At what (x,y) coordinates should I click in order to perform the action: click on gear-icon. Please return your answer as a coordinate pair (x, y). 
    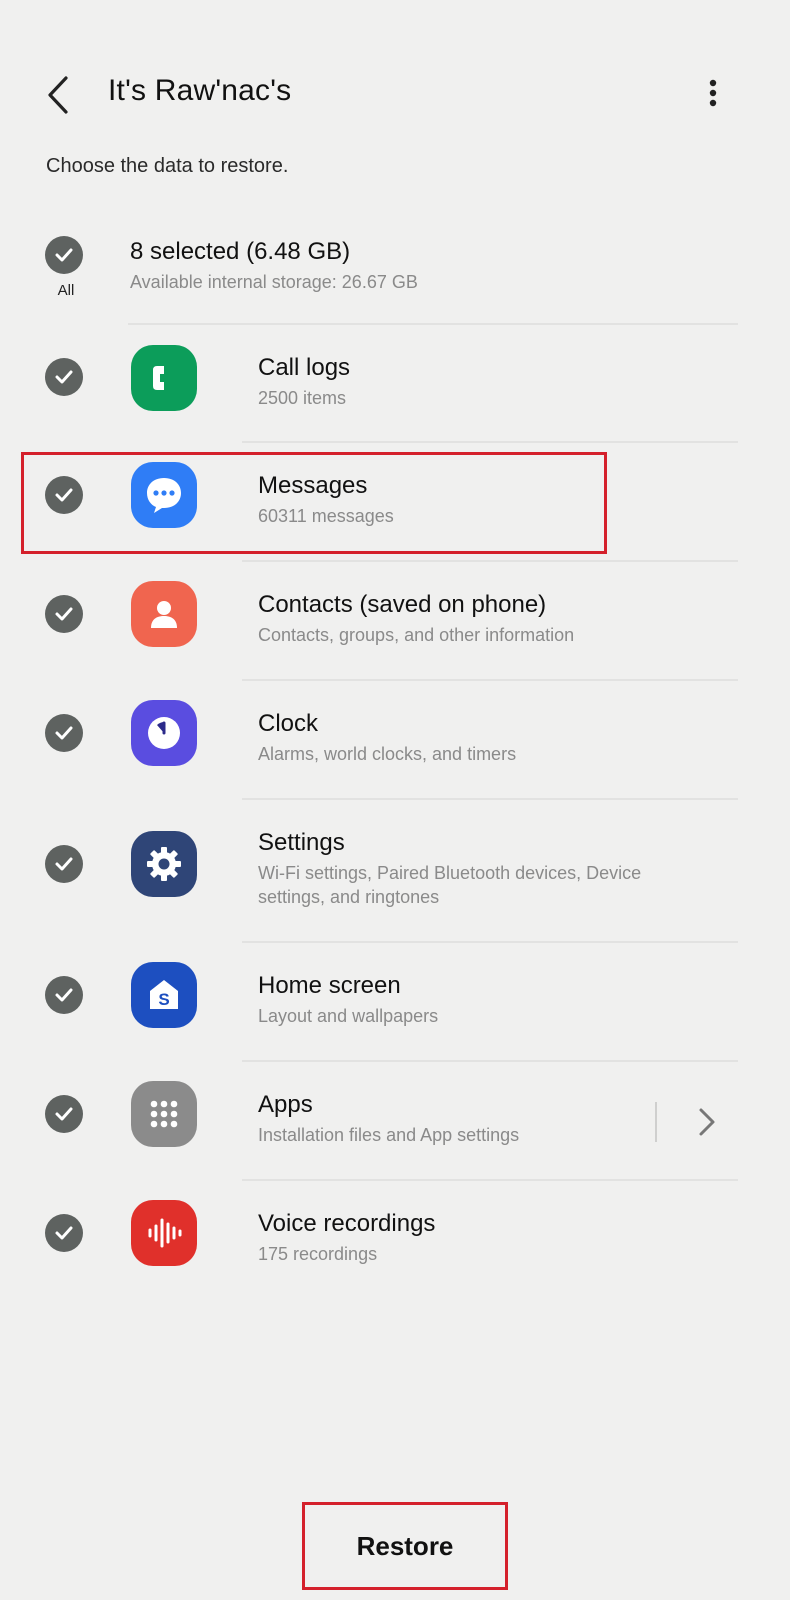
    Looking at the image, I should click on (164, 864).